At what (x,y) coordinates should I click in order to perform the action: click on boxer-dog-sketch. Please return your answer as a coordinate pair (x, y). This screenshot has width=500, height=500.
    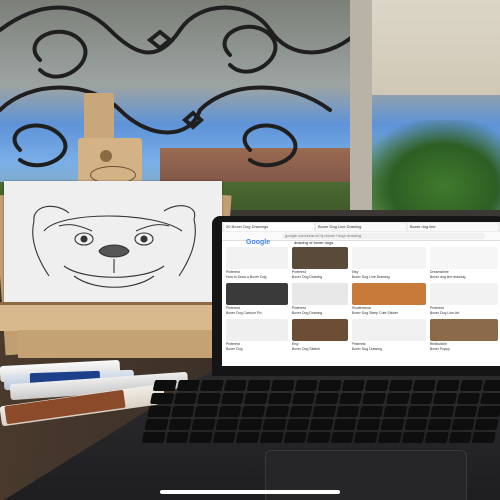
    Looking at the image, I should click on (114, 246).